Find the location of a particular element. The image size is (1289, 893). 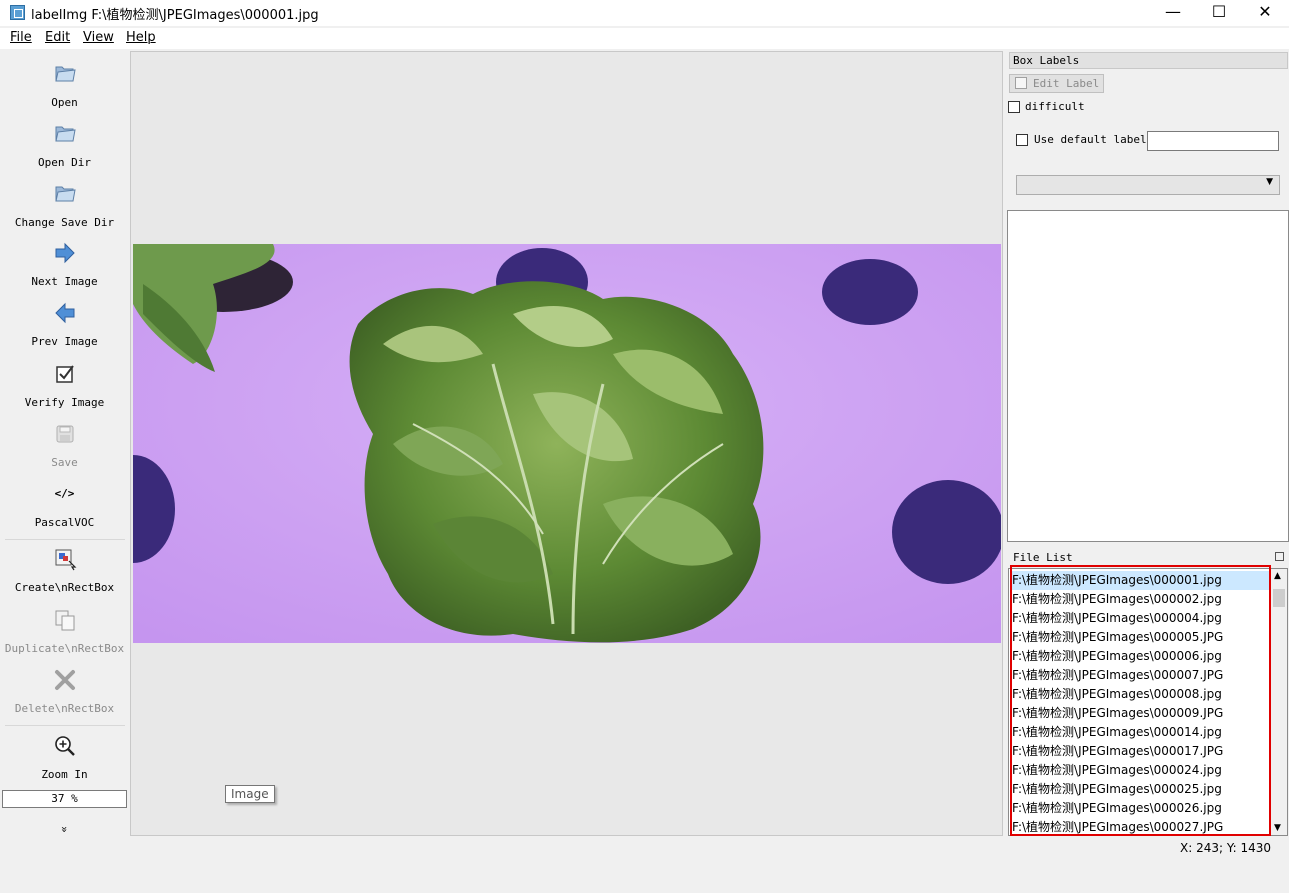

maximize-button: ☐ is located at coordinates (1219, 13).